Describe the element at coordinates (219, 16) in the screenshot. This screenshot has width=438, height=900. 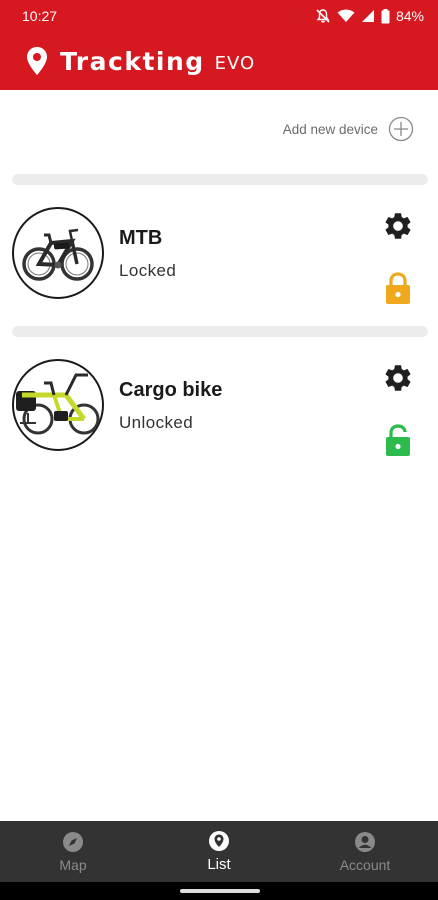
I see `status-bar: 10:27 84%` at that location.